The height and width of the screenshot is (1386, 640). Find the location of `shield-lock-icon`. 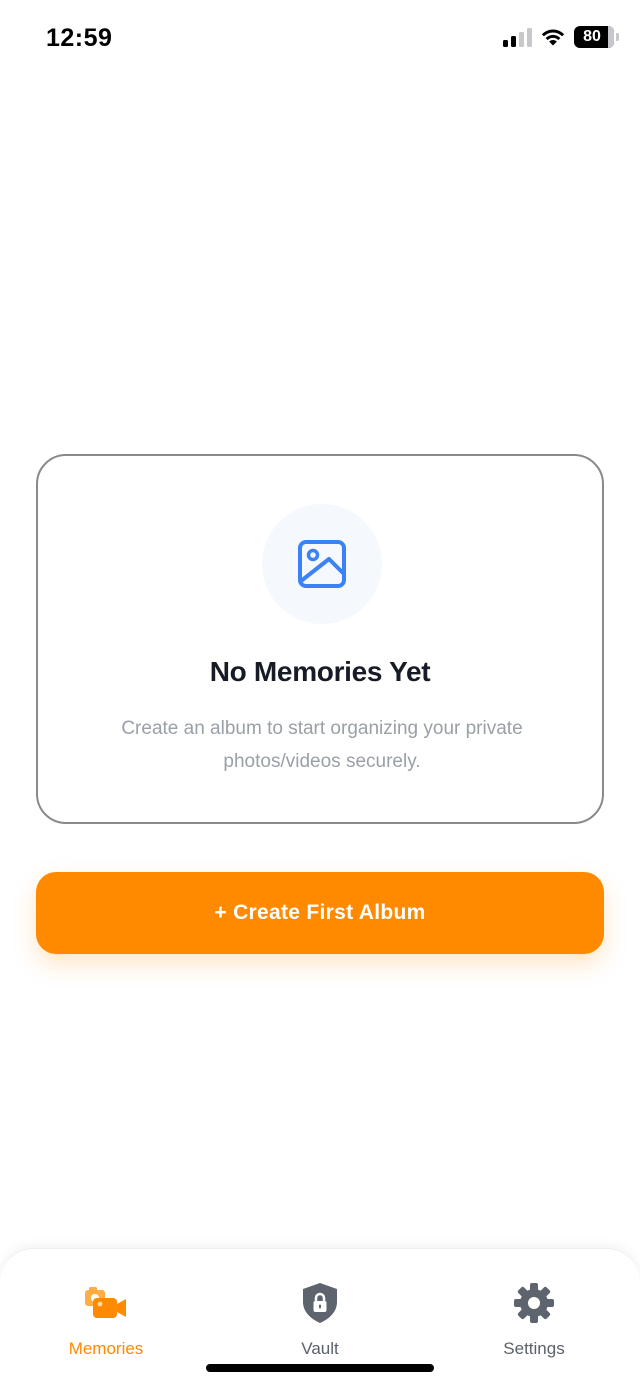

shield-lock-icon is located at coordinates (320, 1303).